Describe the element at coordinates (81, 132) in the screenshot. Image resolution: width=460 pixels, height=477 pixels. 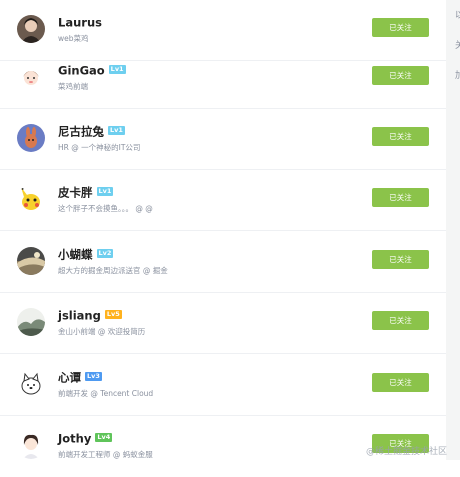
I see `user-name: 尼古拉兔` at that location.